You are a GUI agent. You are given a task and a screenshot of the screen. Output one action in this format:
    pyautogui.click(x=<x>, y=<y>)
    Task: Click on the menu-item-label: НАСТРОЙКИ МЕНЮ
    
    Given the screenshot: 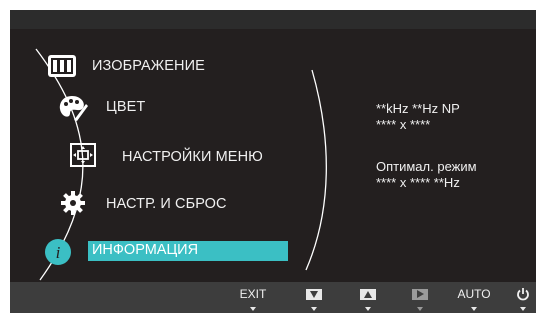 What is the action you would take?
    pyautogui.click(x=192, y=157)
    